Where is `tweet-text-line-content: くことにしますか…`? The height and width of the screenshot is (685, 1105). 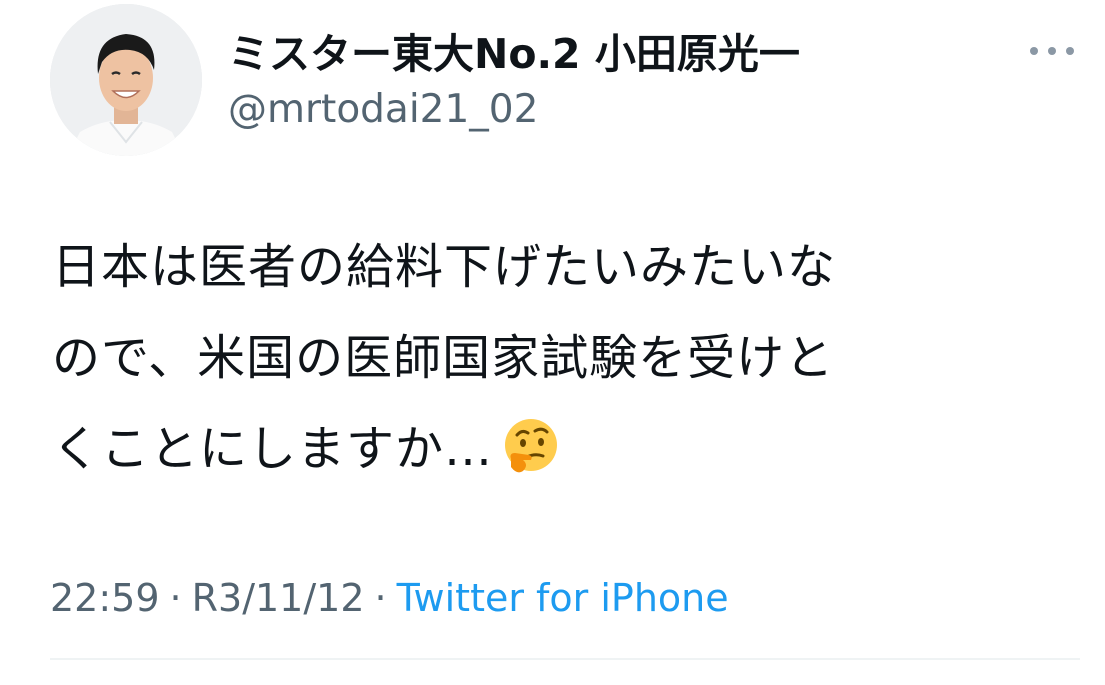 tweet-text-line-content: くことにしますか… is located at coordinates (273, 449).